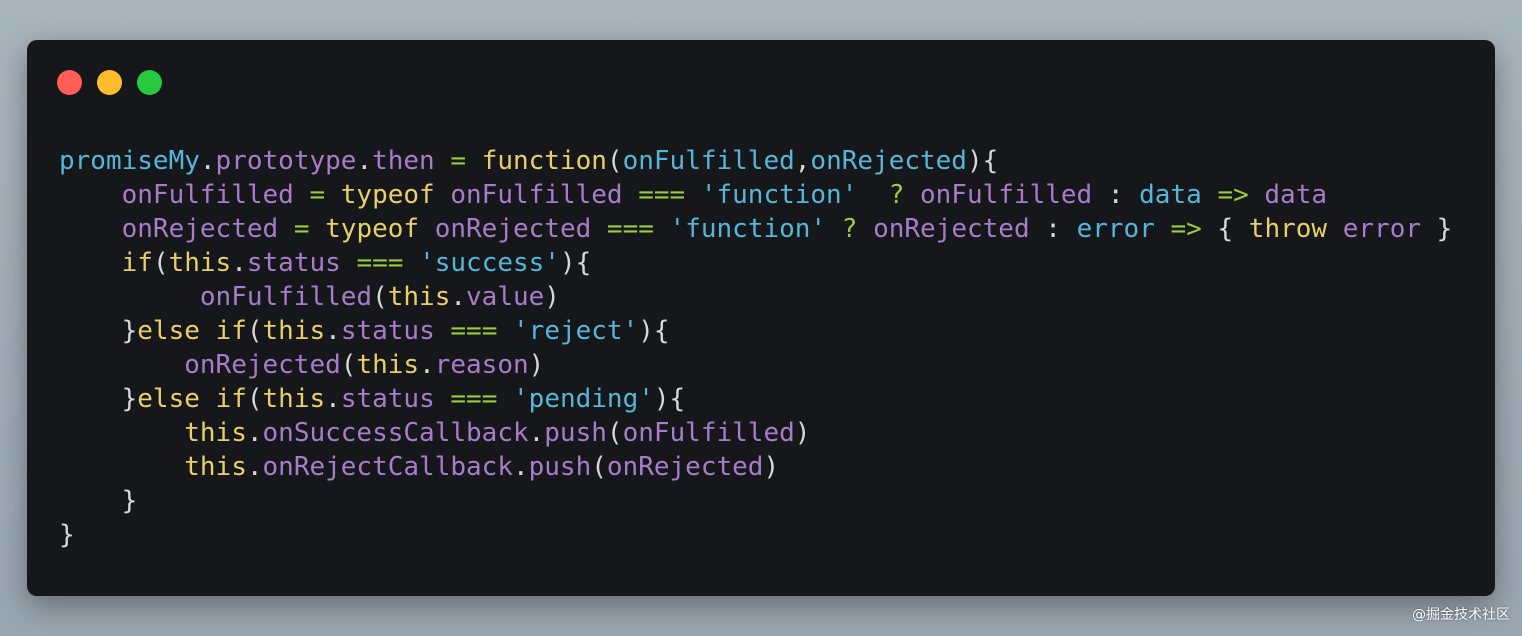 The width and height of the screenshot is (1522, 636). Describe the element at coordinates (755, 331) in the screenshot. I see `code-line: }else if(this.status === 'reject'){` at that location.